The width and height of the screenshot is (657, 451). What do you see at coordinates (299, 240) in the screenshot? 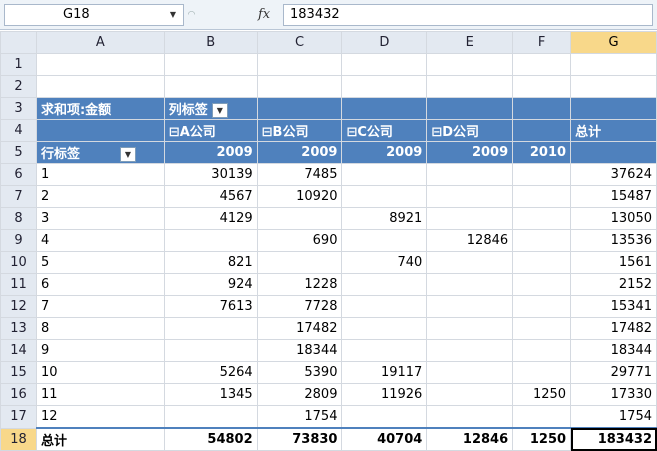
I see `pivot-value-cell: 690` at bounding box center [299, 240].